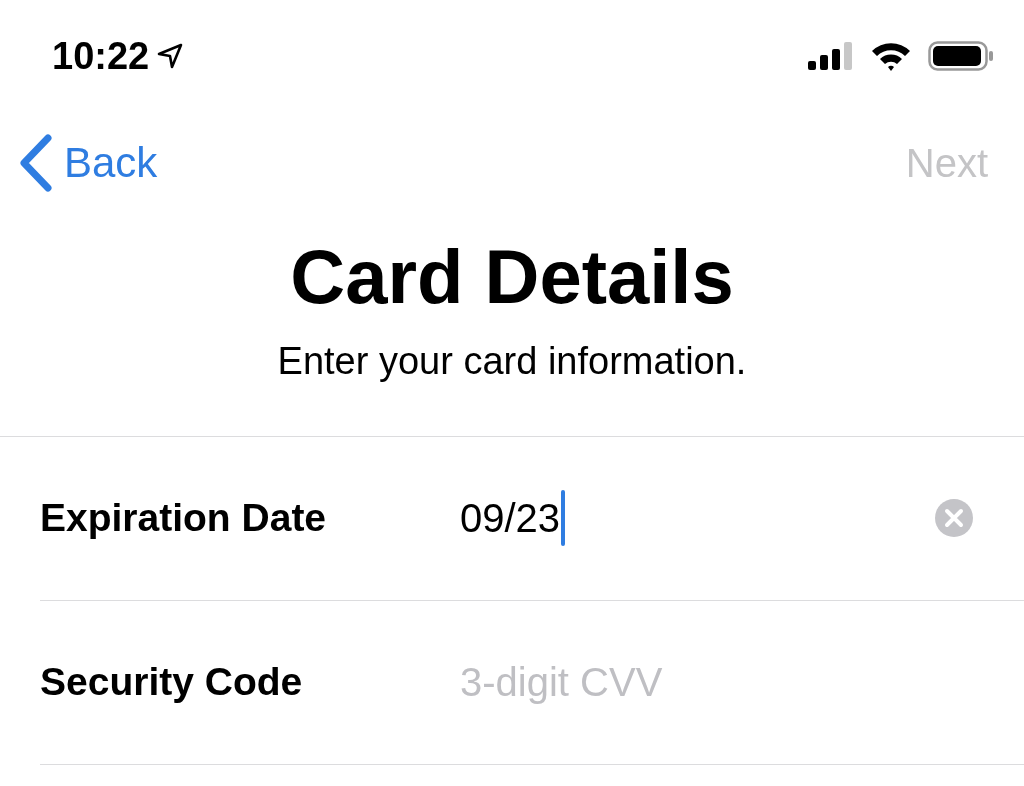  Describe the element at coordinates (88, 162) in the screenshot. I see `back-button: Back` at that location.